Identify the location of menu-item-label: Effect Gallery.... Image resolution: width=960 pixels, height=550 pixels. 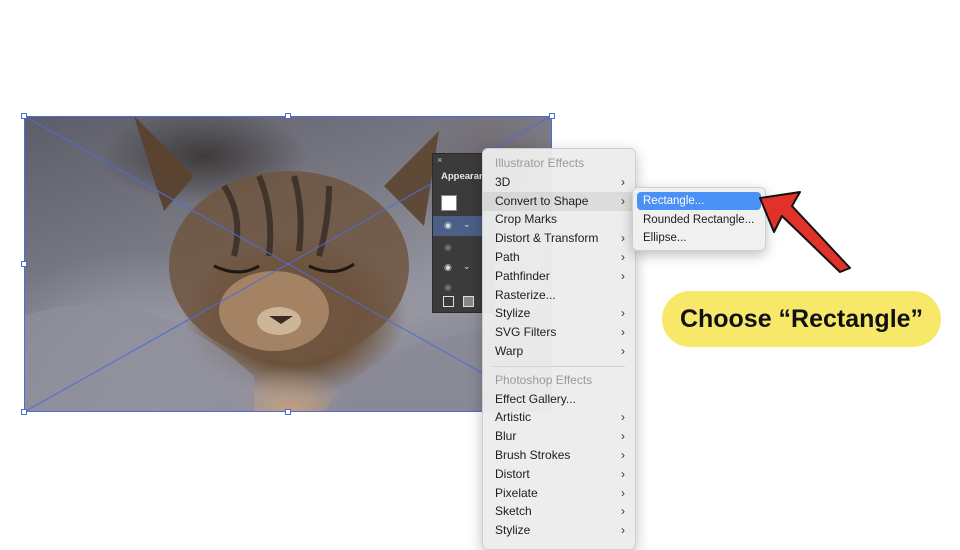
(535, 398).